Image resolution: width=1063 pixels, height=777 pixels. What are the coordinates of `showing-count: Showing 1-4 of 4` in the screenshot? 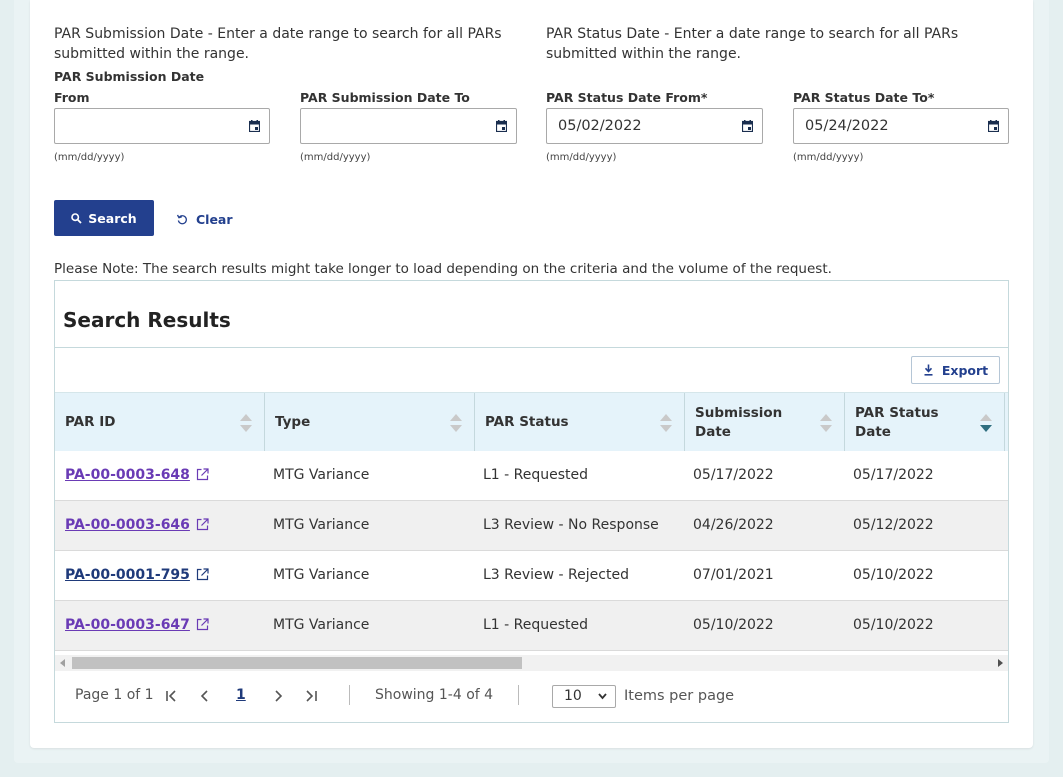 It's located at (434, 695).